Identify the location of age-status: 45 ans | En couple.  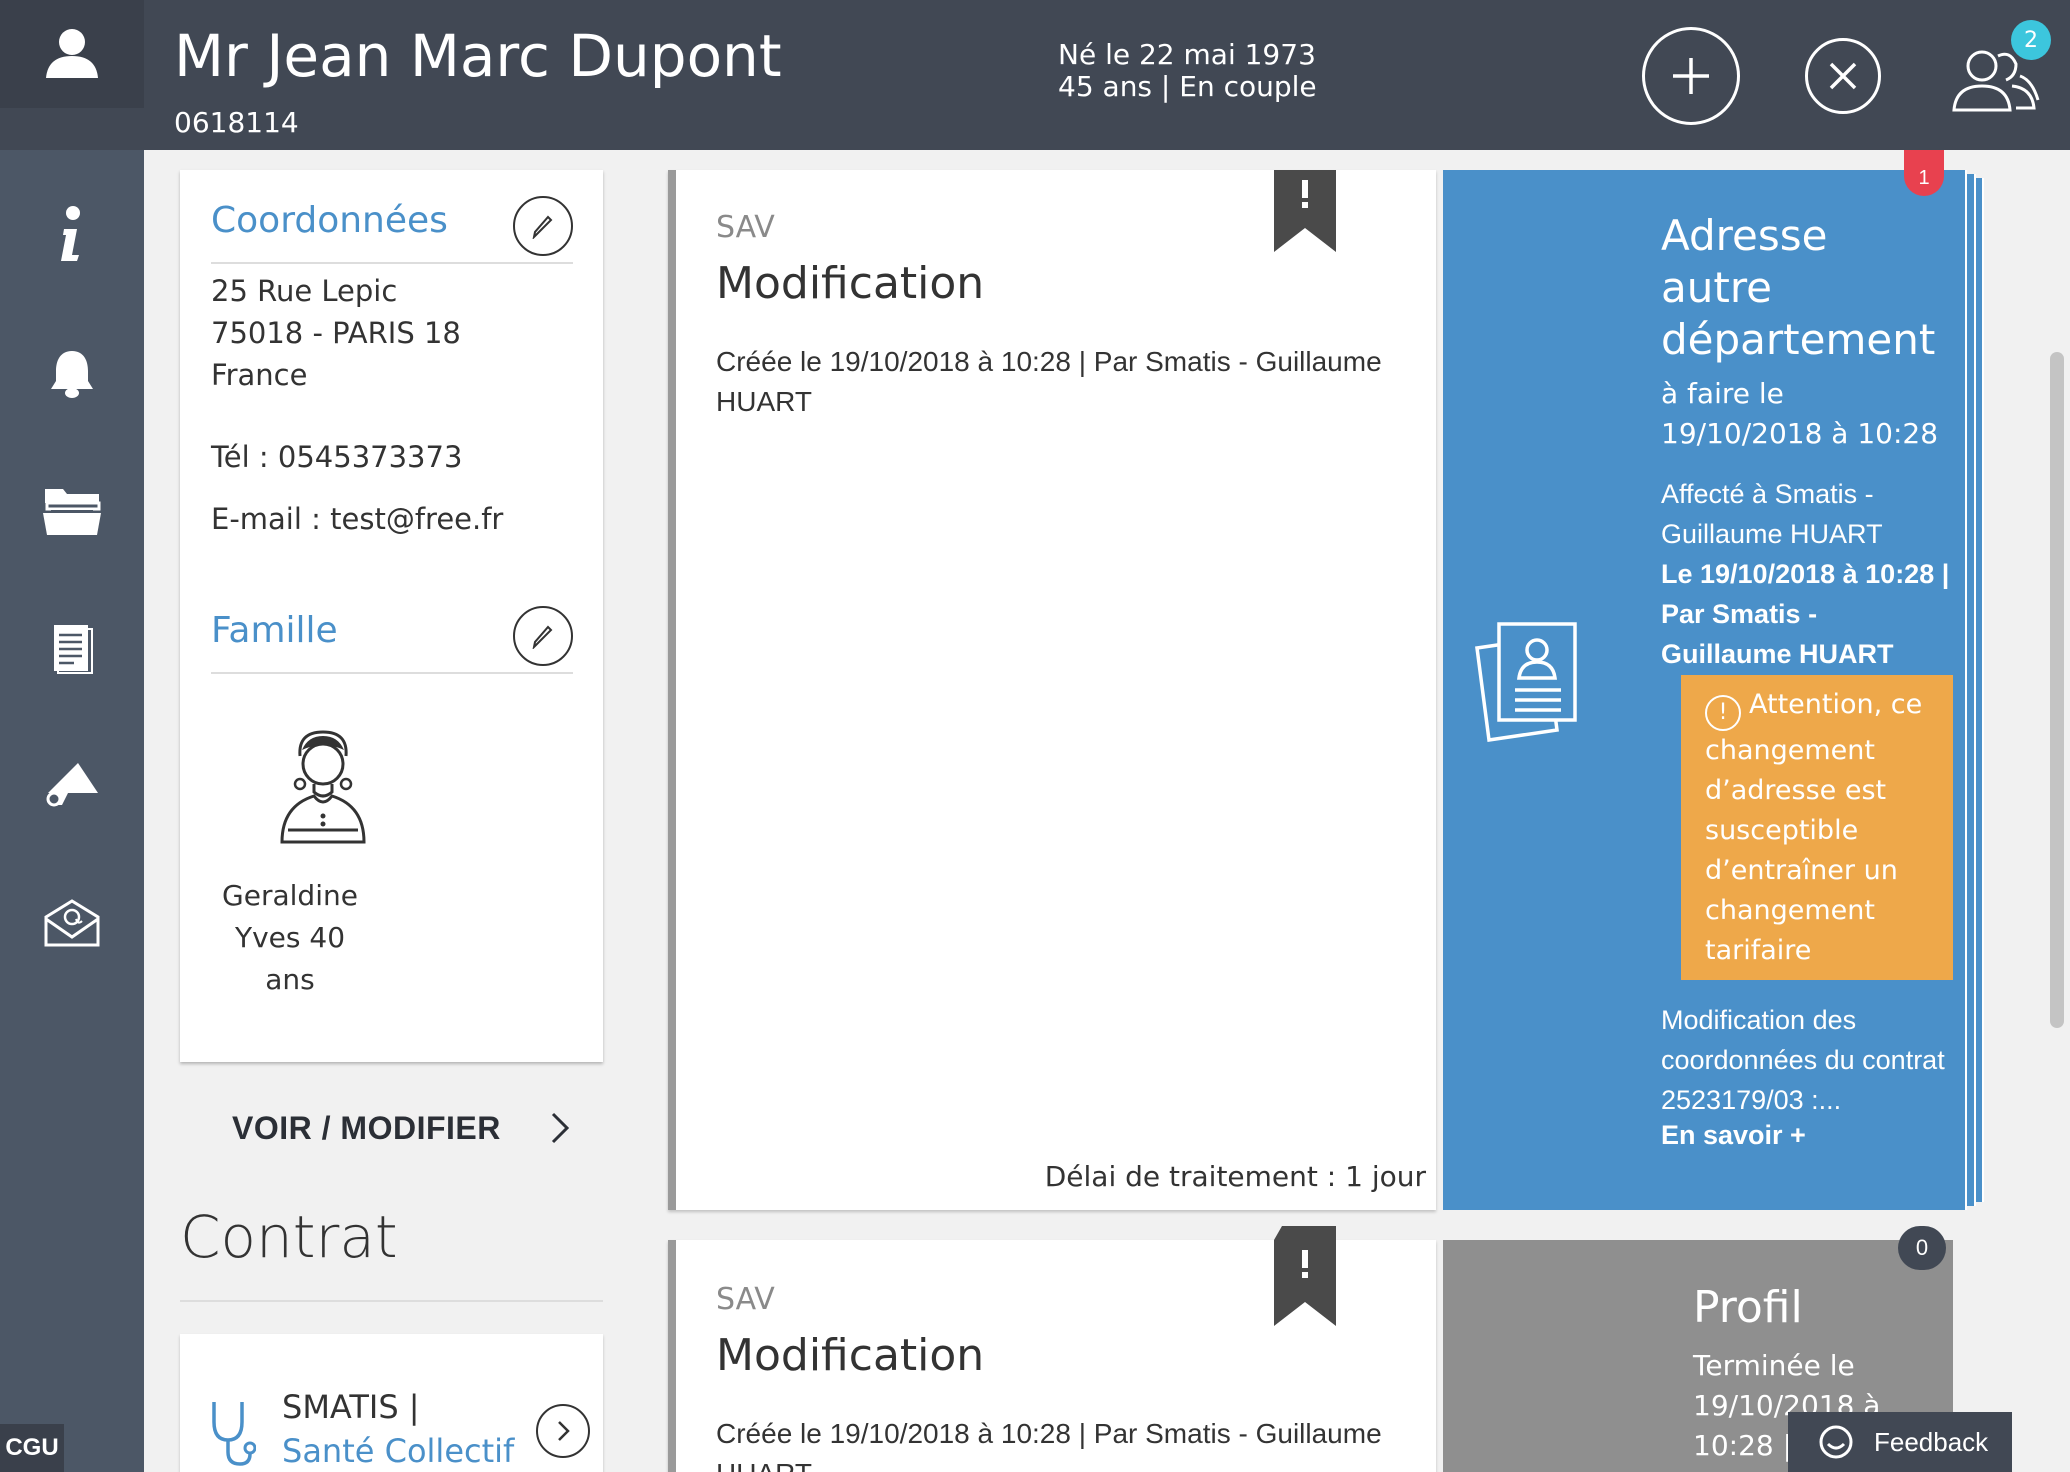
(1187, 86).